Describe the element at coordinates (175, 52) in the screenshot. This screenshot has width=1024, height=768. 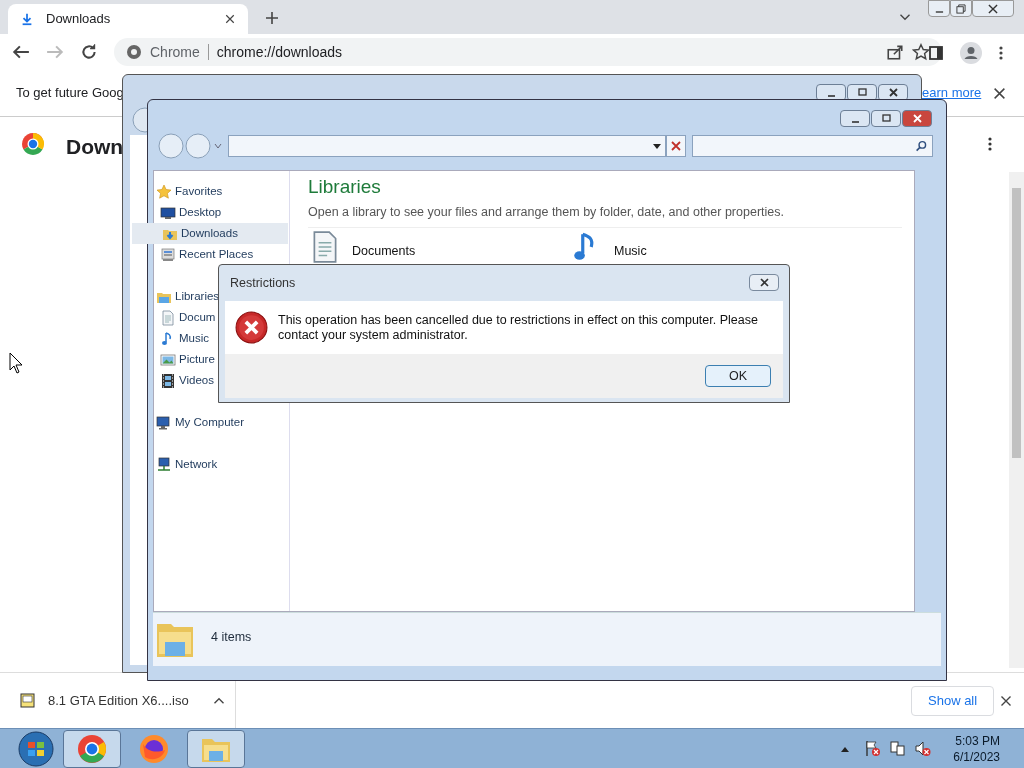
I see `site-name: Chrome` at that location.